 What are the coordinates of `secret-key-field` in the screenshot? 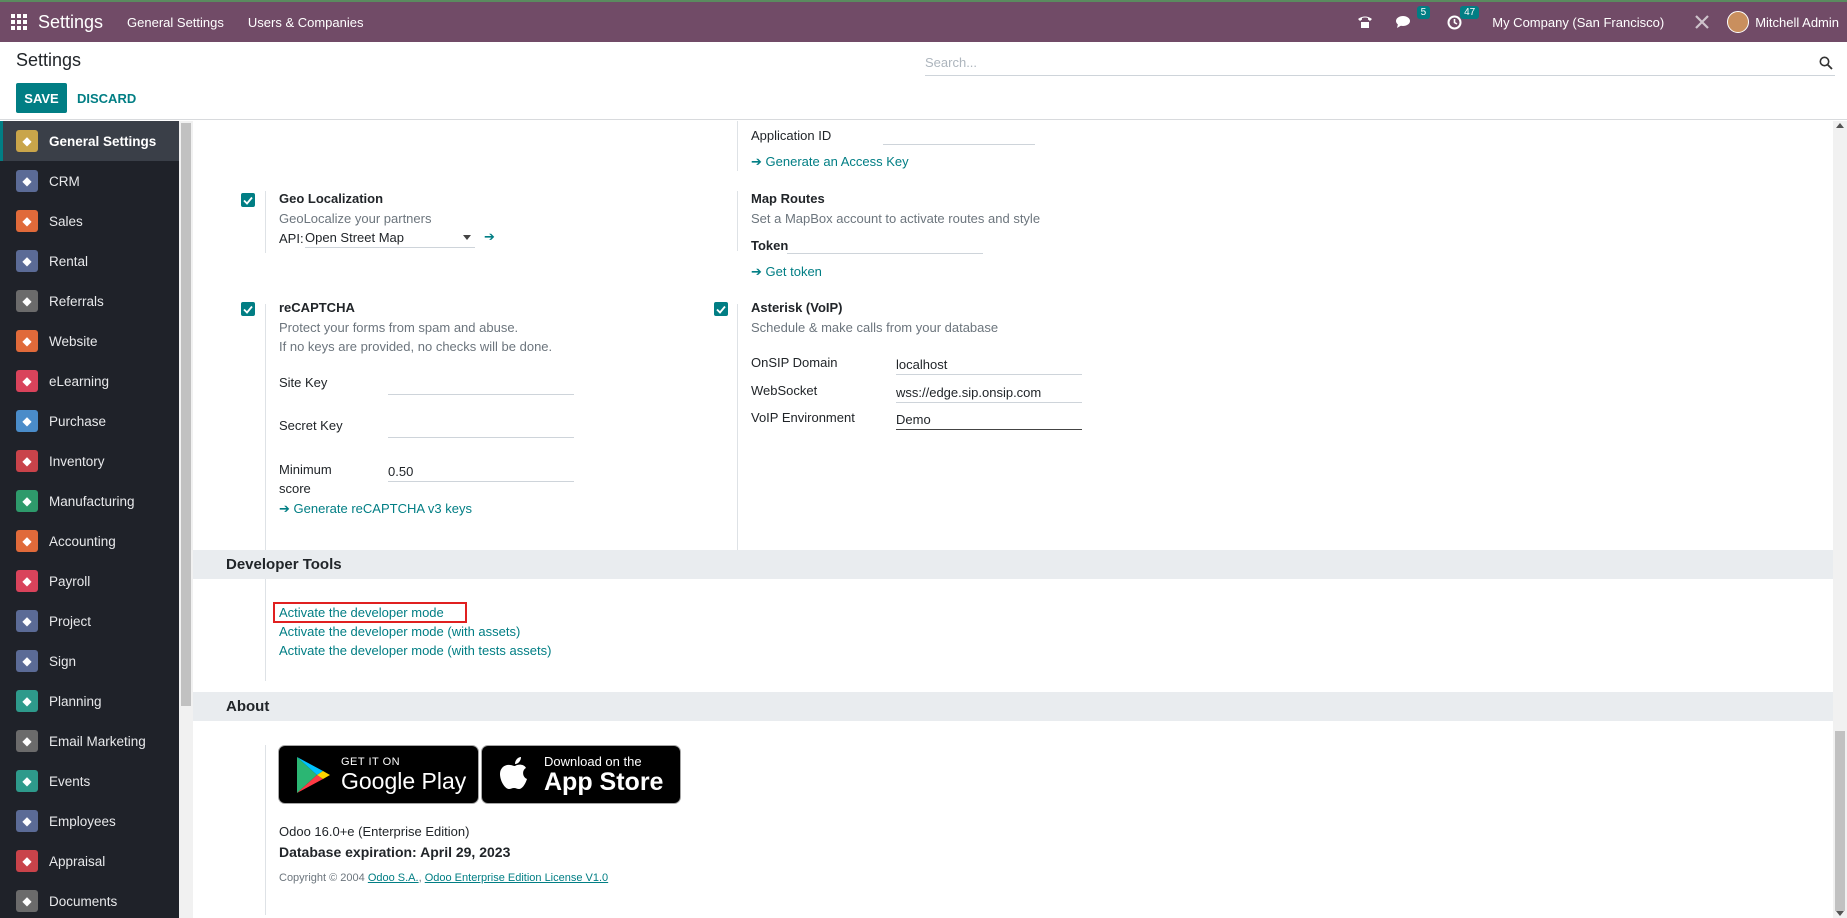 It's located at (481, 428).